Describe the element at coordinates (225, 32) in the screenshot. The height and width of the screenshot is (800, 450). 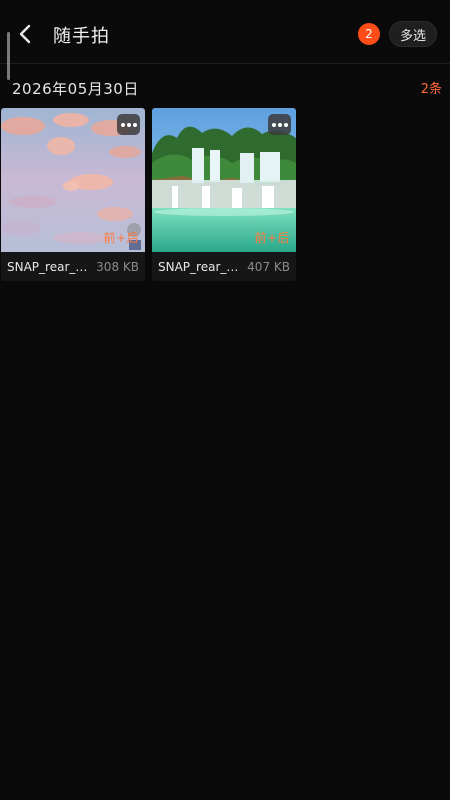
I see `top-bar: 随手拍 2 多选` at that location.